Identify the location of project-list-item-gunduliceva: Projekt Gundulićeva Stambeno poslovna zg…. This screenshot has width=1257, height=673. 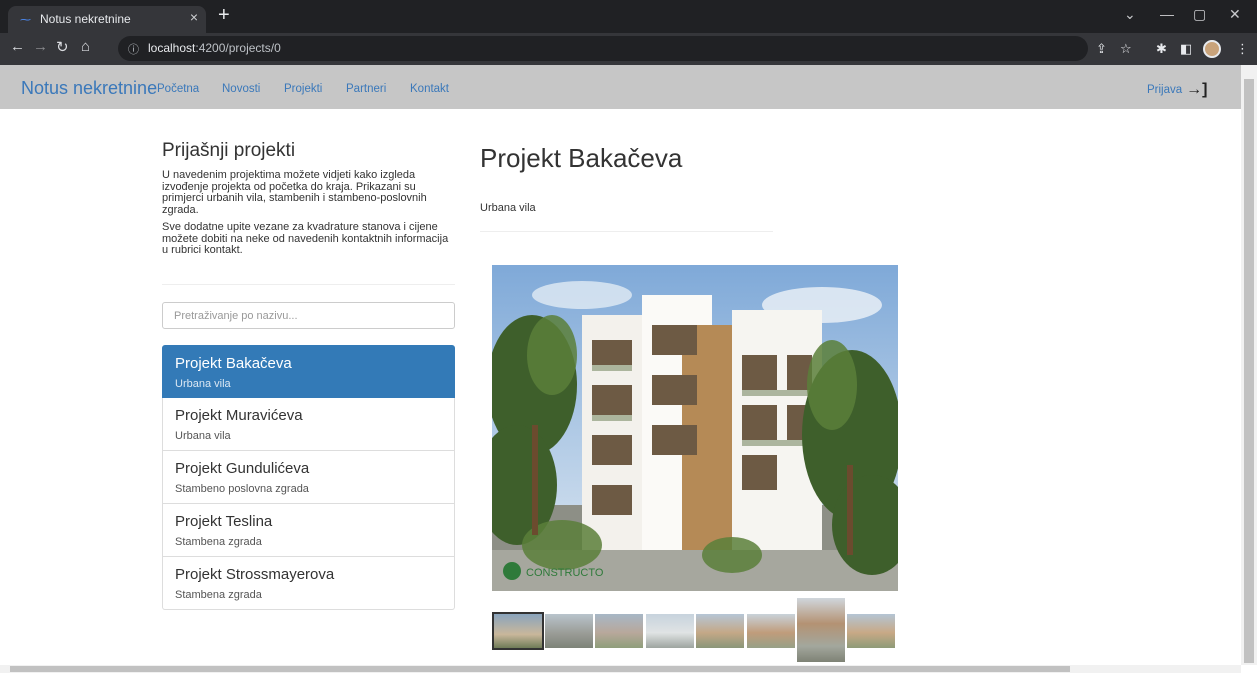
(308, 477).